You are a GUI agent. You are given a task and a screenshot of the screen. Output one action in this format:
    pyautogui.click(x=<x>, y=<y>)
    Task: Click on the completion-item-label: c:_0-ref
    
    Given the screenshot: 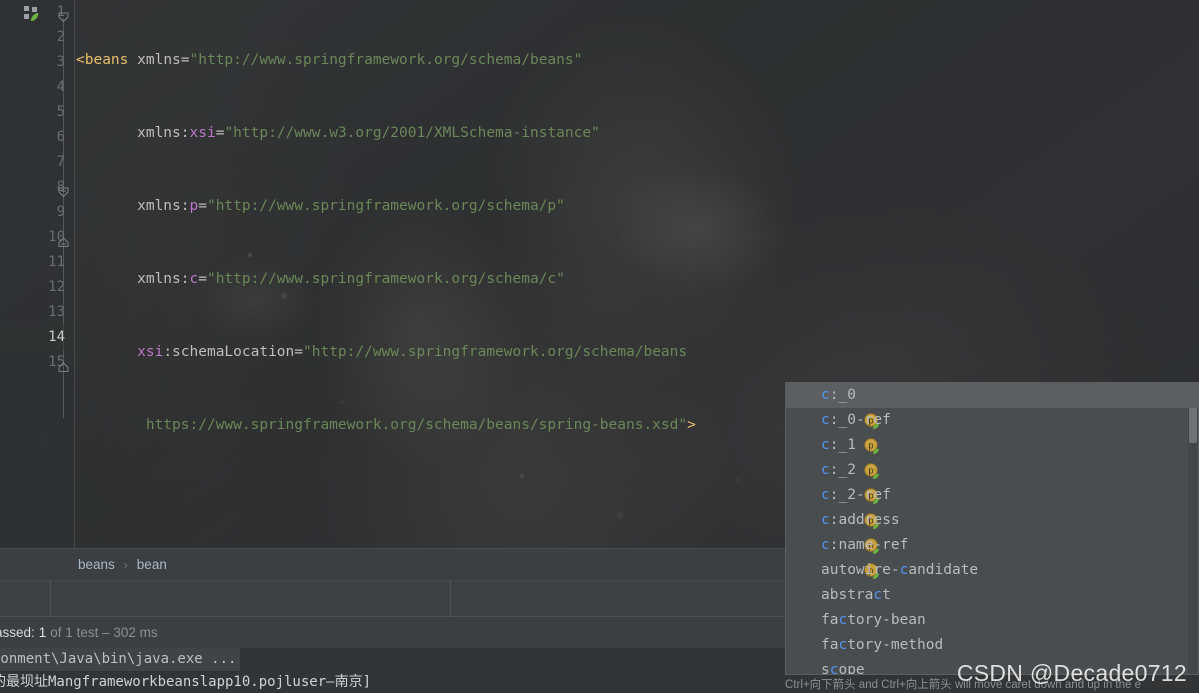 What is the action you would take?
    pyautogui.click(x=856, y=420)
    